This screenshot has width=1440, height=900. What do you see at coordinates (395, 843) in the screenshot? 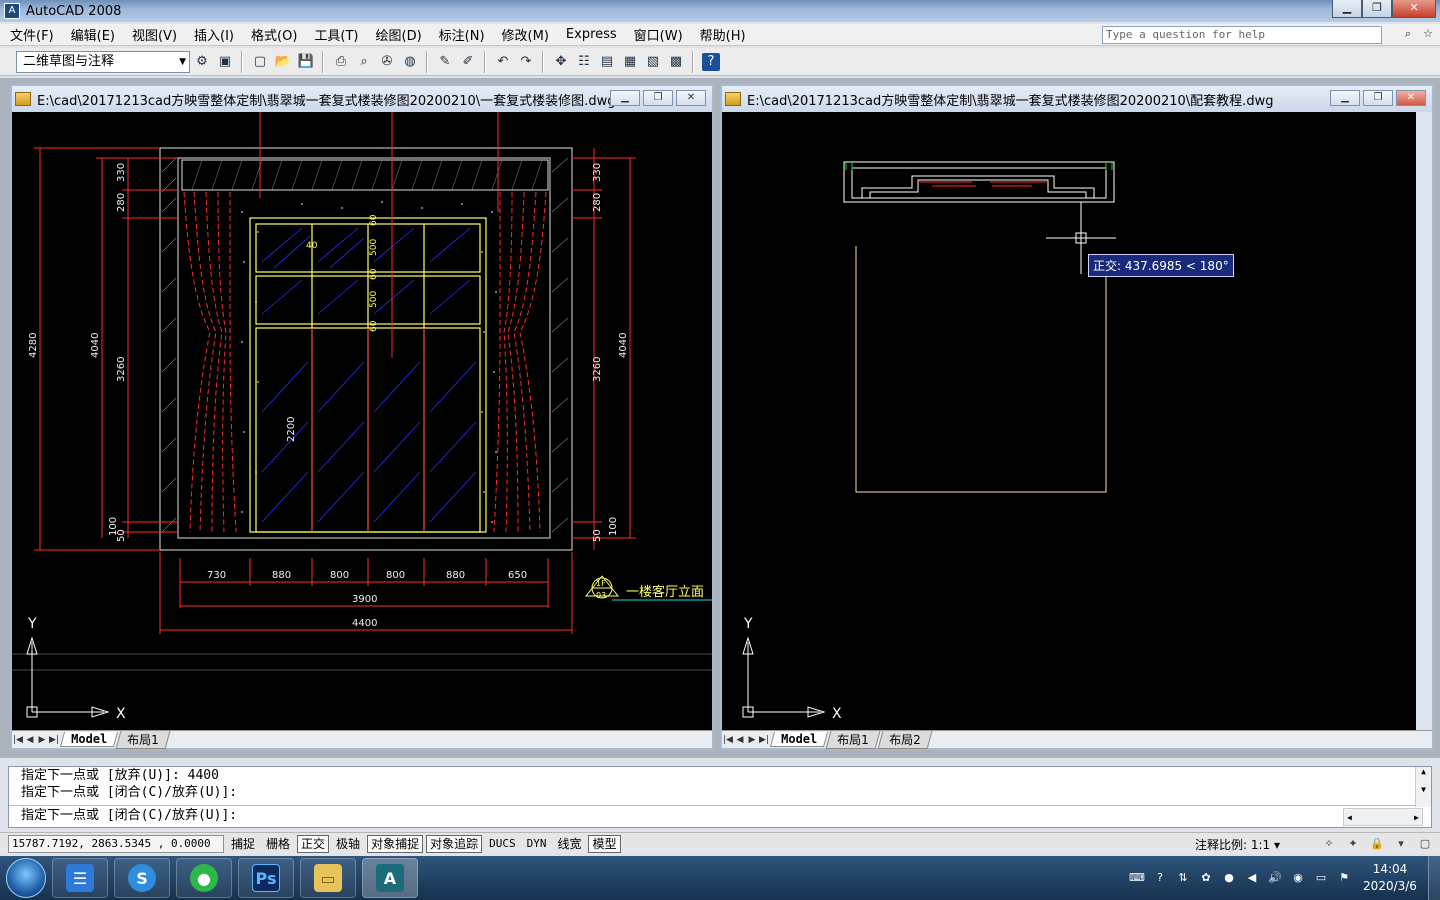
I see `osnap-toggle: 对象捕捉` at bounding box center [395, 843].